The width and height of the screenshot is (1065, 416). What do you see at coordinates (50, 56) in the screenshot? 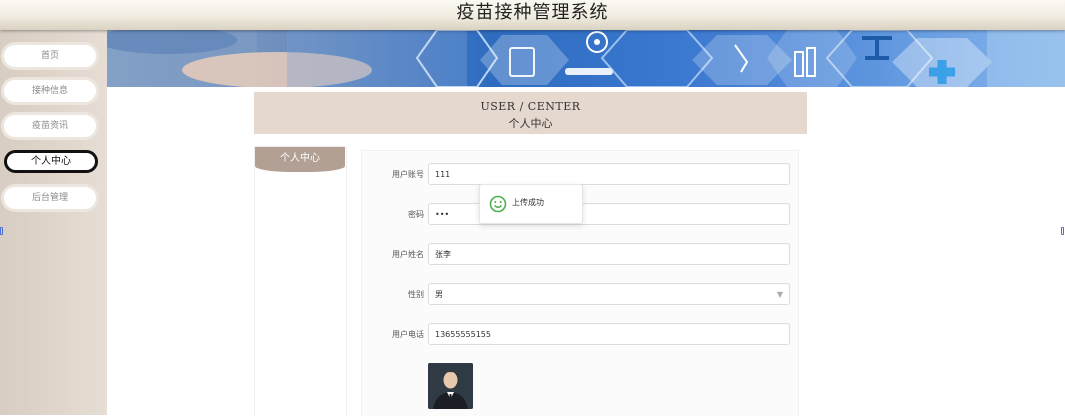
I see `sidebar-item-home: 首页` at bounding box center [50, 56].